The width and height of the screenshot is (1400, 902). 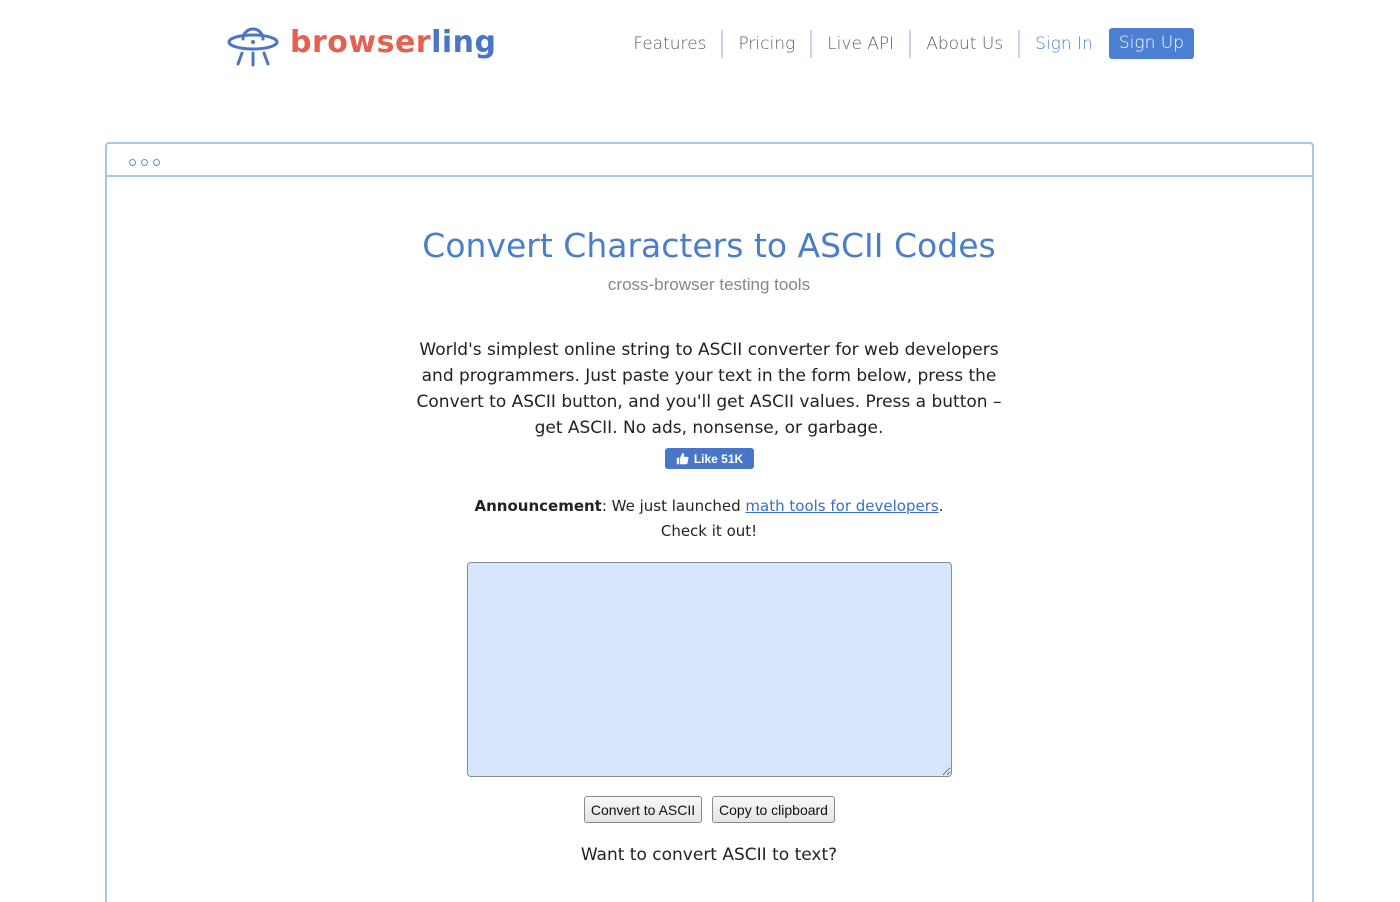 I want to click on convert-to-ascii-button: Convert to ASCII, so click(x=643, y=809).